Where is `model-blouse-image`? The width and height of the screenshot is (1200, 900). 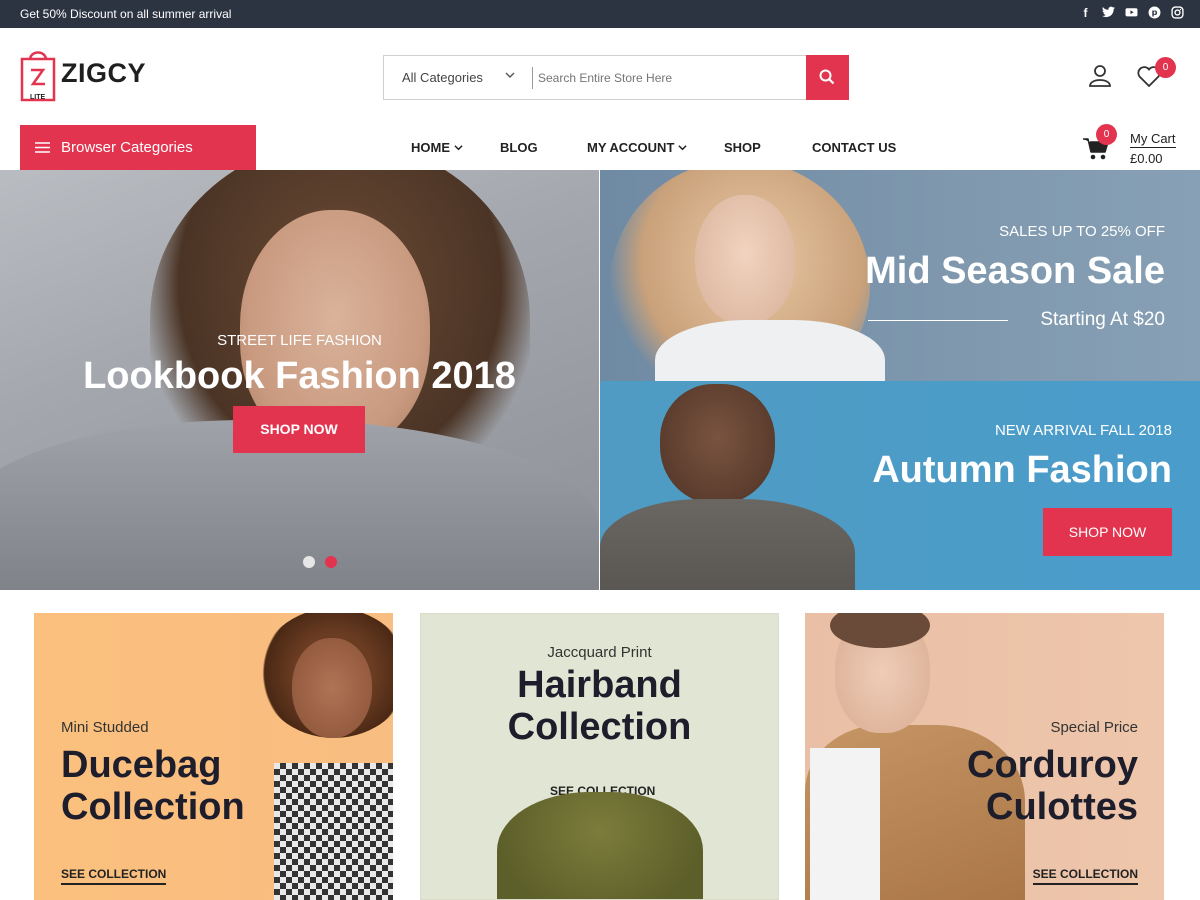
model-blouse-image is located at coordinates (770, 350).